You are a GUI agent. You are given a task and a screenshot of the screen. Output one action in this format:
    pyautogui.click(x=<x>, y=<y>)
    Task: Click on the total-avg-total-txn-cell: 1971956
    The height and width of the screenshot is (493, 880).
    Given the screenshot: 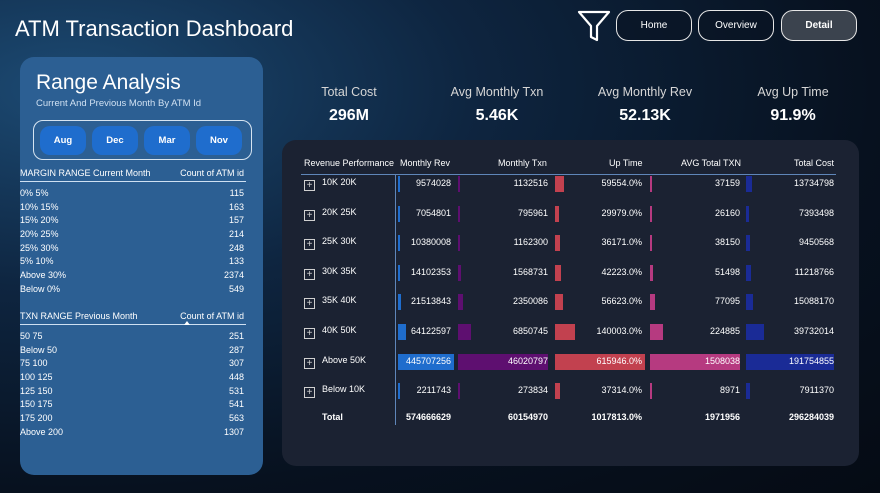 What is the action you would take?
    pyautogui.click(x=722, y=417)
    